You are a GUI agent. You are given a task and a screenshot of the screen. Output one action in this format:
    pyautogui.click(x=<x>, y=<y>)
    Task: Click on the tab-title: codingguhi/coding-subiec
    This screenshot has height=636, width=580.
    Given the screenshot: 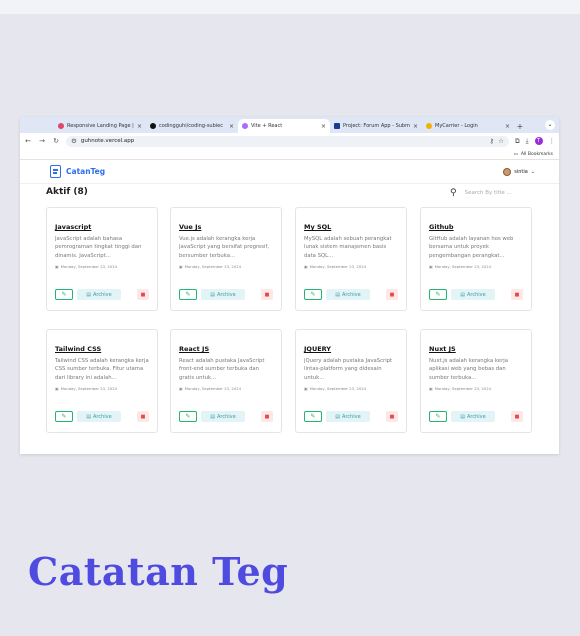 What is the action you would take?
    pyautogui.click(x=191, y=126)
    